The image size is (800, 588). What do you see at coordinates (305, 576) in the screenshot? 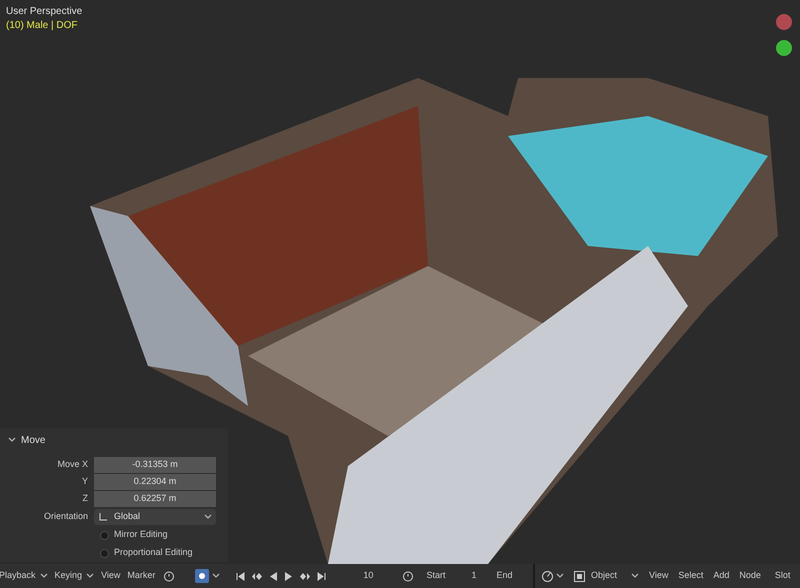
I see `next-keyframe-icon` at bounding box center [305, 576].